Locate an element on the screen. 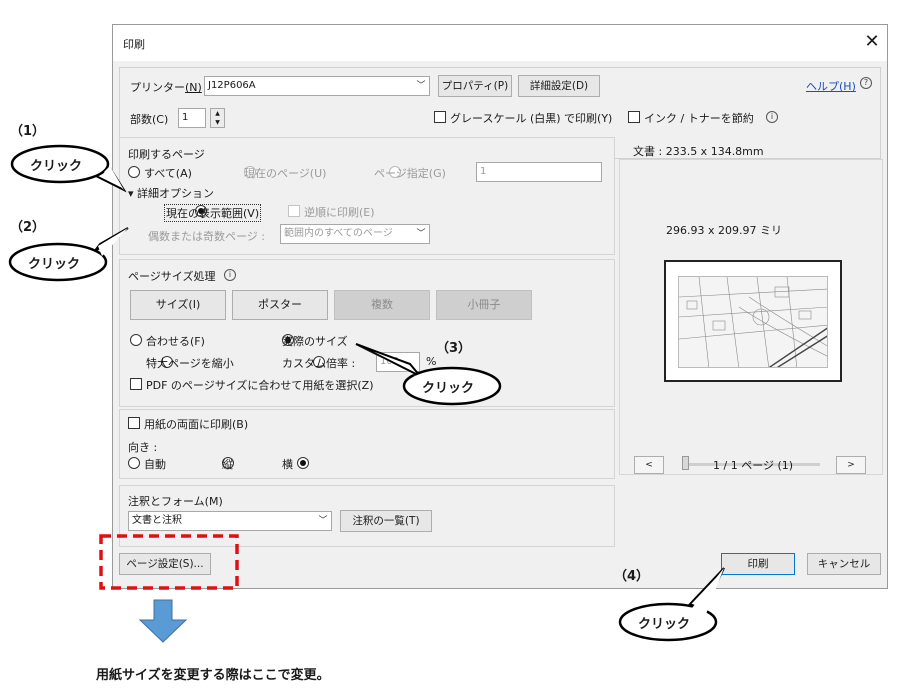  instruction-note: 用紙サイズを変更する際はここで変更。 is located at coordinates (213, 675).